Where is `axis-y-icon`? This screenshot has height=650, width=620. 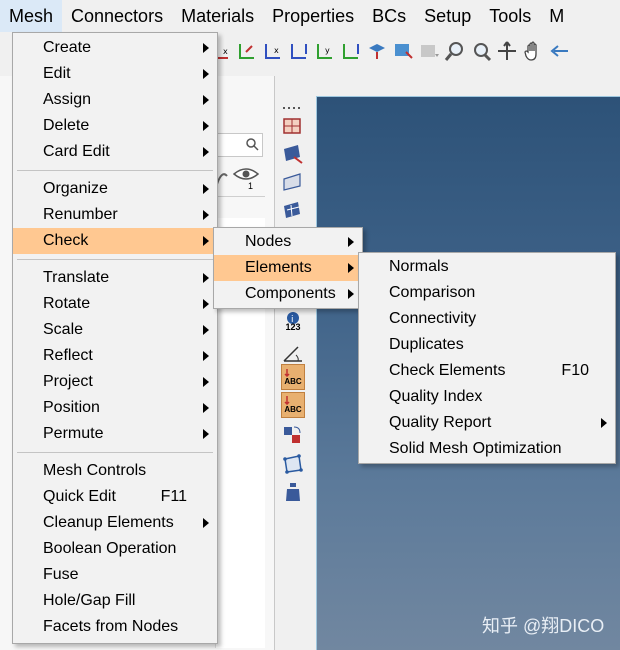 axis-y-icon is located at coordinates (247, 51).